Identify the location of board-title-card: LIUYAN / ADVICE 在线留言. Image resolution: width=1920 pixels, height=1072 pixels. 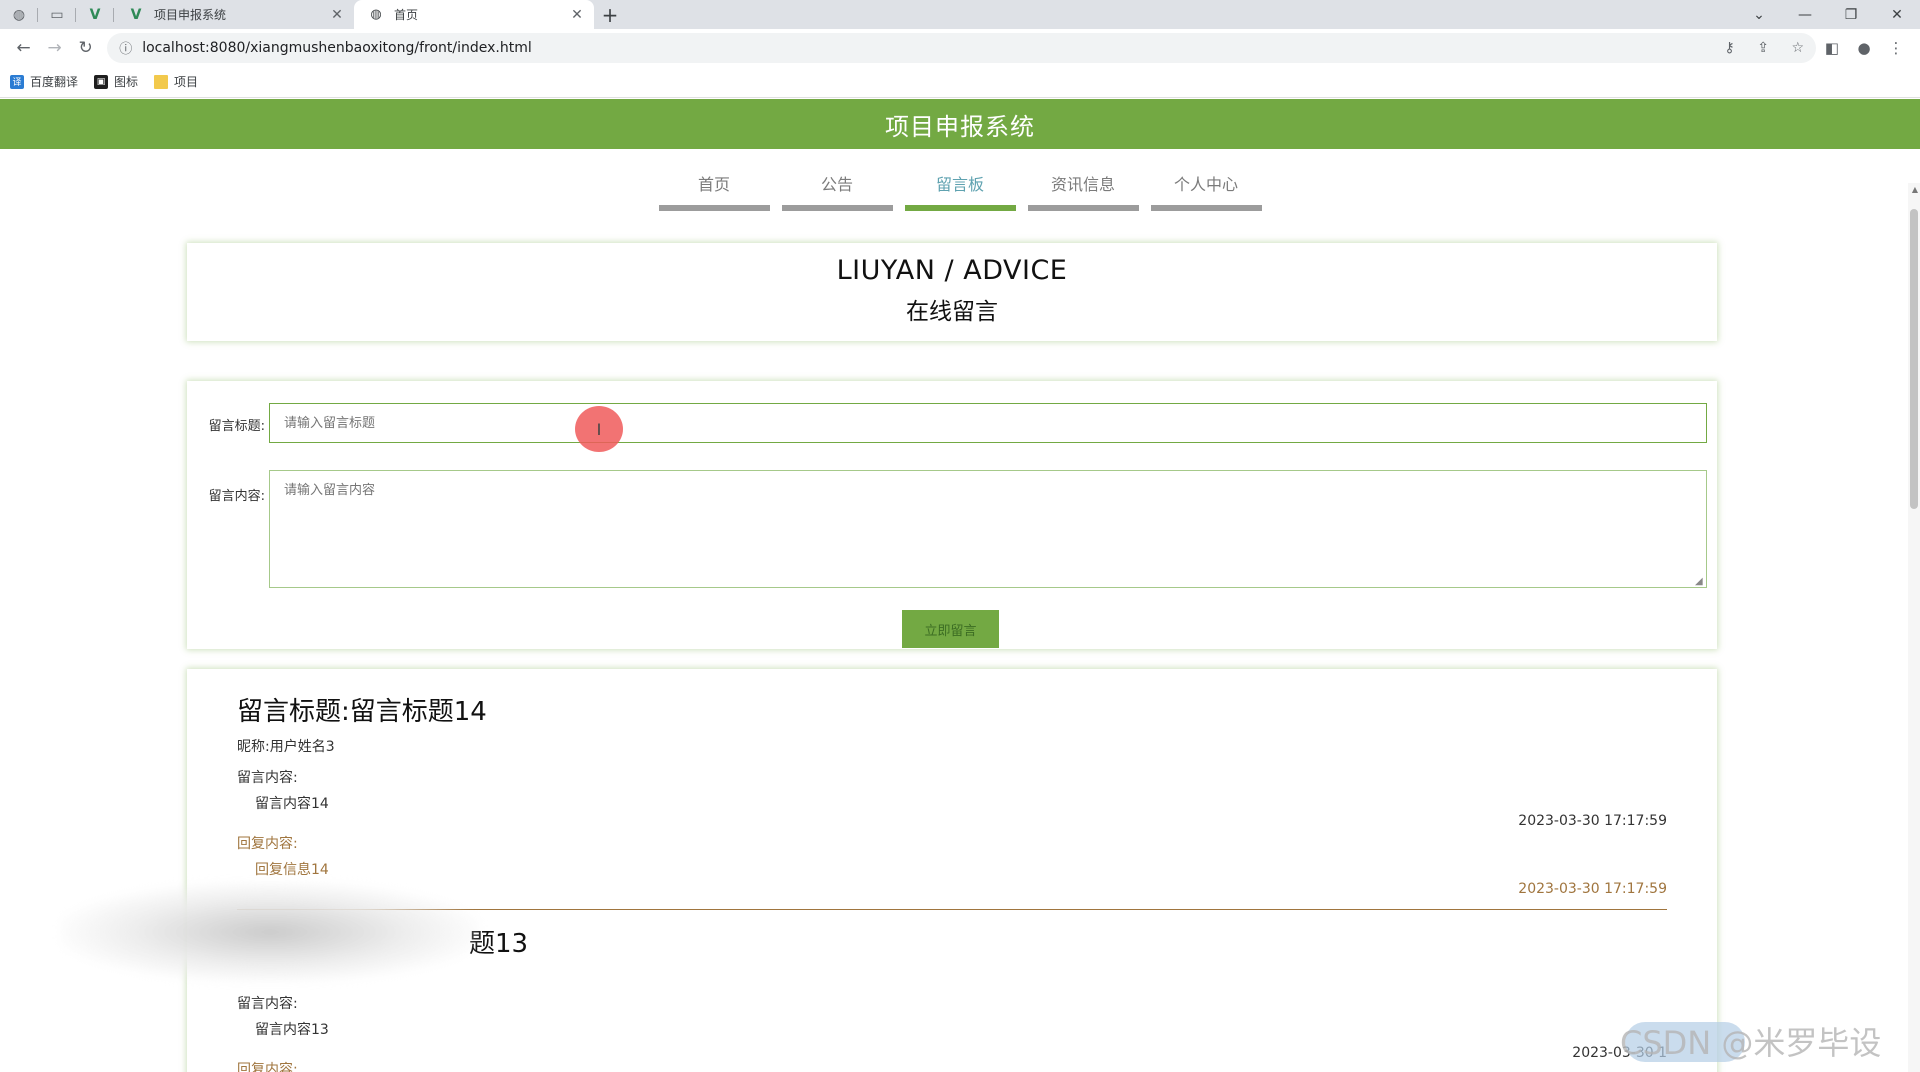
(952, 292).